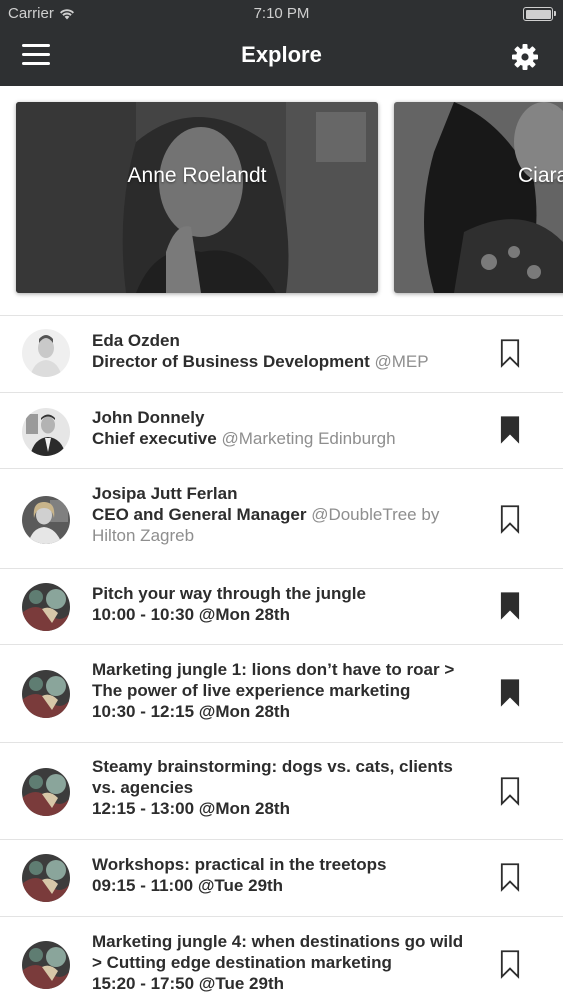 The height and width of the screenshot is (1000, 563). I want to click on nav-bar: Explore, so click(281, 57).